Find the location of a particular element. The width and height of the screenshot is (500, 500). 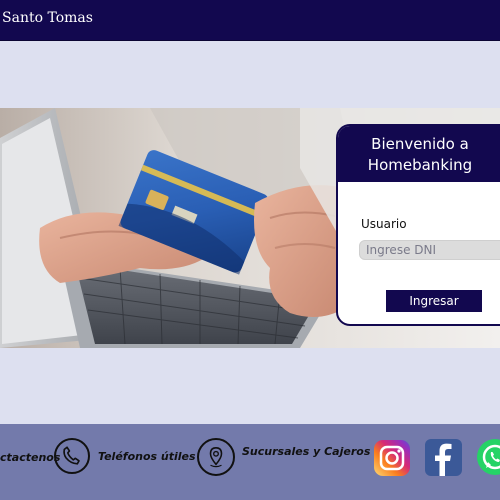

dni-input is located at coordinates (429, 250).